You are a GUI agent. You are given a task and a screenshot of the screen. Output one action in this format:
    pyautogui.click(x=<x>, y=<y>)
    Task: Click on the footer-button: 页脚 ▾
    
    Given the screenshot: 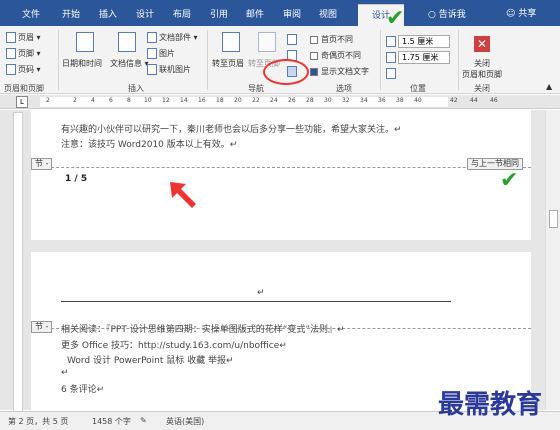 What is the action you would take?
    pyautogui.click(x=23, y=53)
    